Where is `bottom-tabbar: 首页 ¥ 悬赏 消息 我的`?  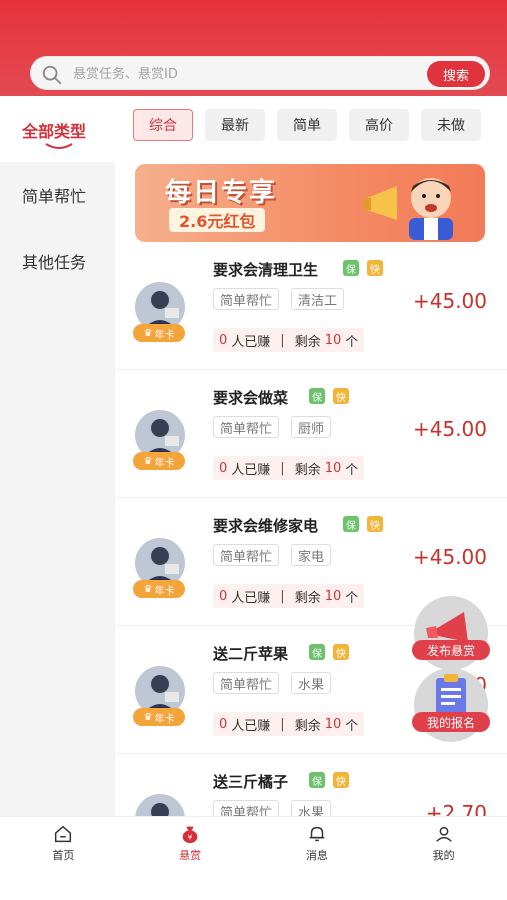
bottom-tabbar: 首页 ¥ 悬赏 消息 我的 is located at coordinates (253, 842).